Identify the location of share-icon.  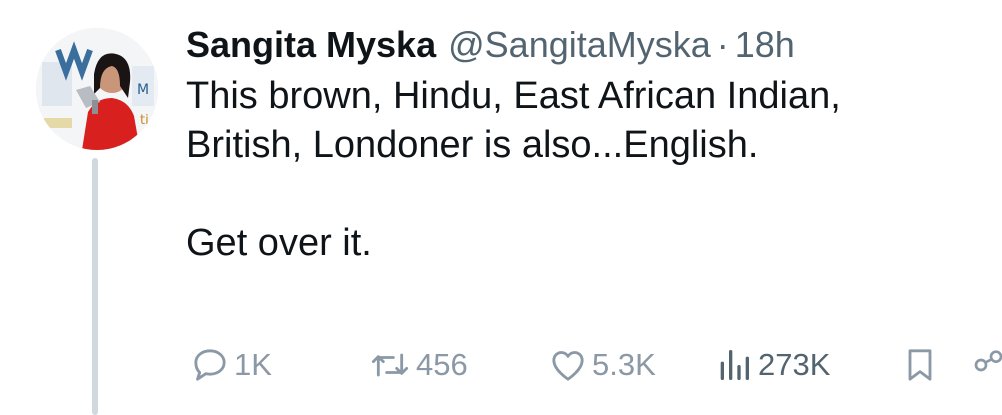
(986, 365).